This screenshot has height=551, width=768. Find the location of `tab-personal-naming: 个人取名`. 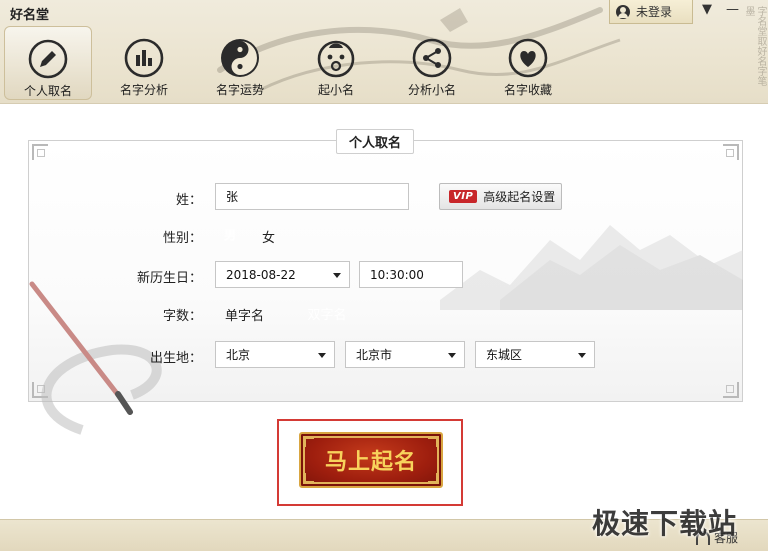

tab-personal-naming: 个人取名 is located at coordinates (48, 63).